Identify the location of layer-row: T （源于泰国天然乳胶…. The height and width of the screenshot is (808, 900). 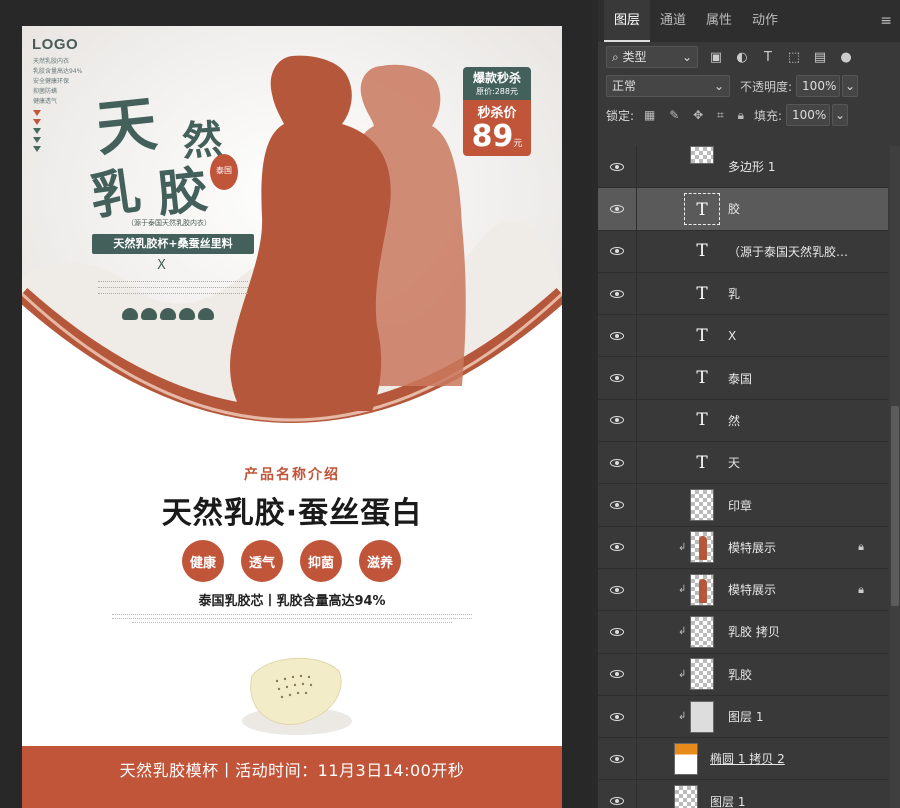
(743, 251).